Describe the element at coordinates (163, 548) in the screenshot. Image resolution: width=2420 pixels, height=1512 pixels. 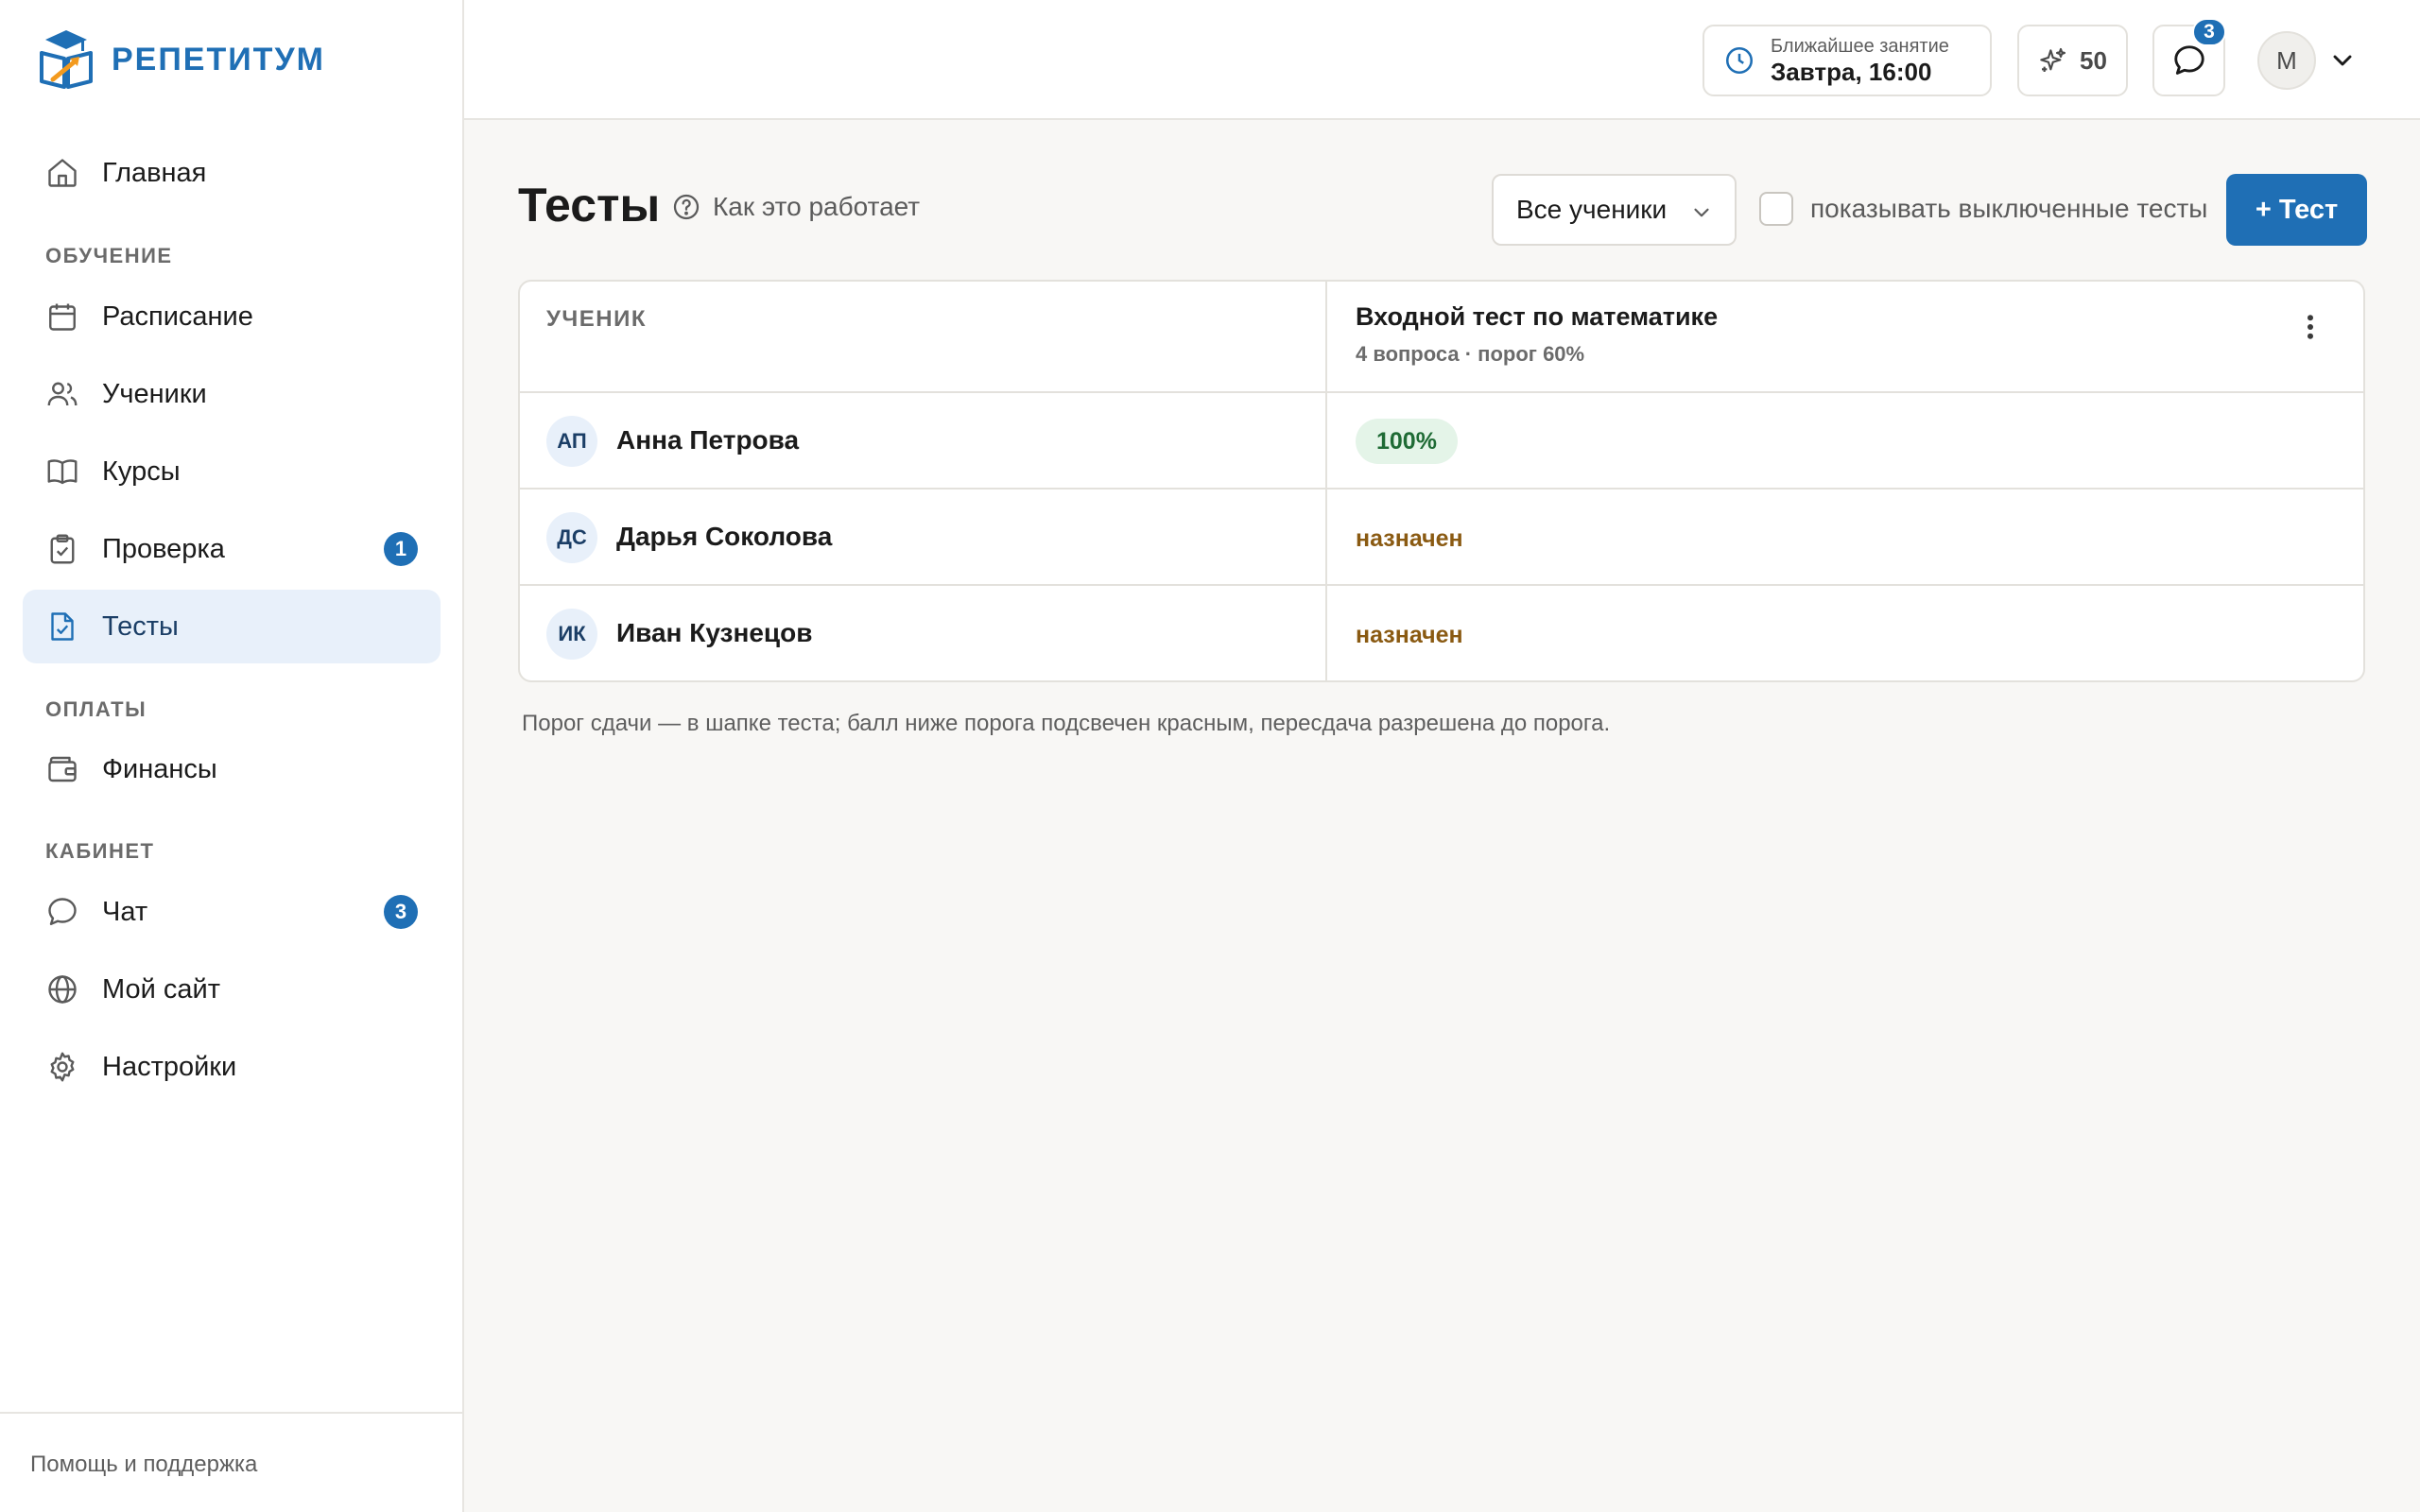
I see `sidebar-item-label: Проверка` at that location.